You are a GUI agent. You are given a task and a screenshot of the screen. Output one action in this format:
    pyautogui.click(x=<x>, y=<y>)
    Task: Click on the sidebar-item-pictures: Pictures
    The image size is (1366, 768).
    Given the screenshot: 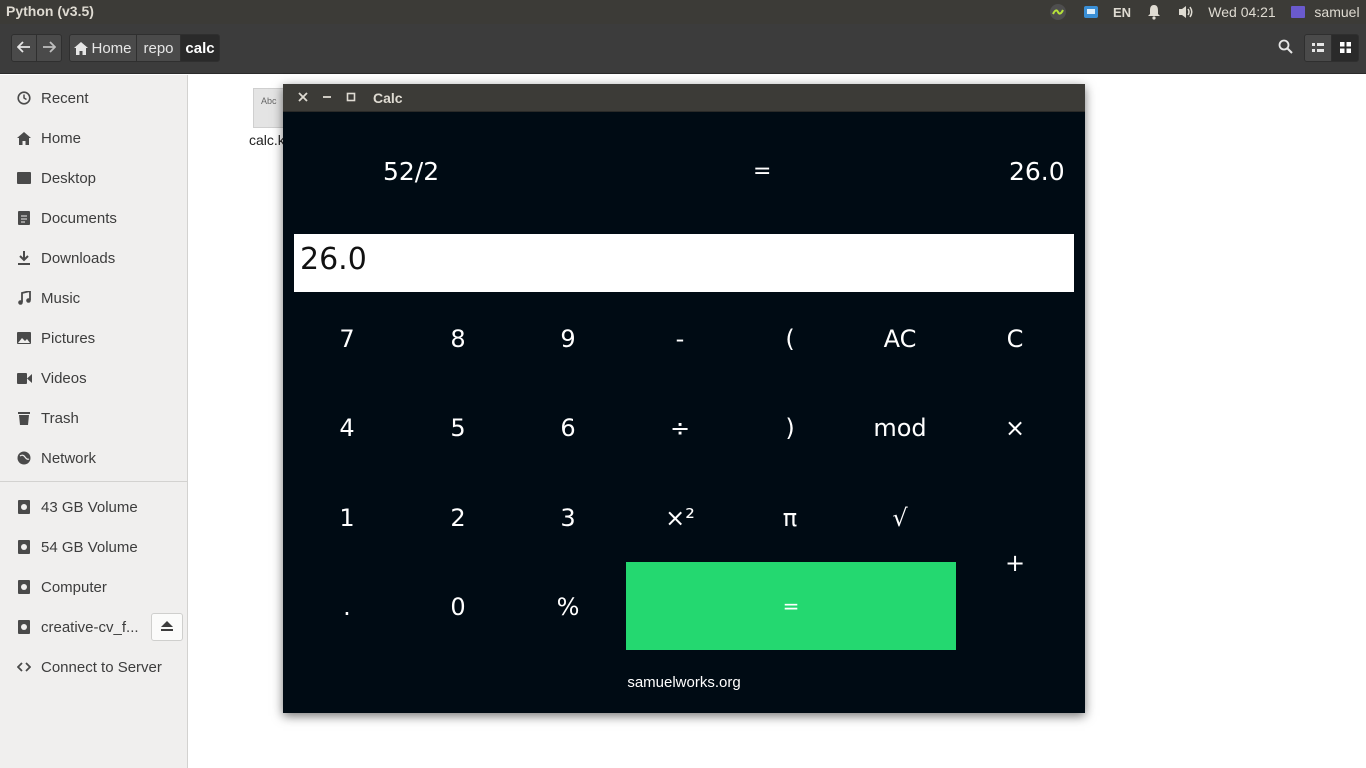 What is the action you would take?
    pyautogui.click(x=94, y=338)
    